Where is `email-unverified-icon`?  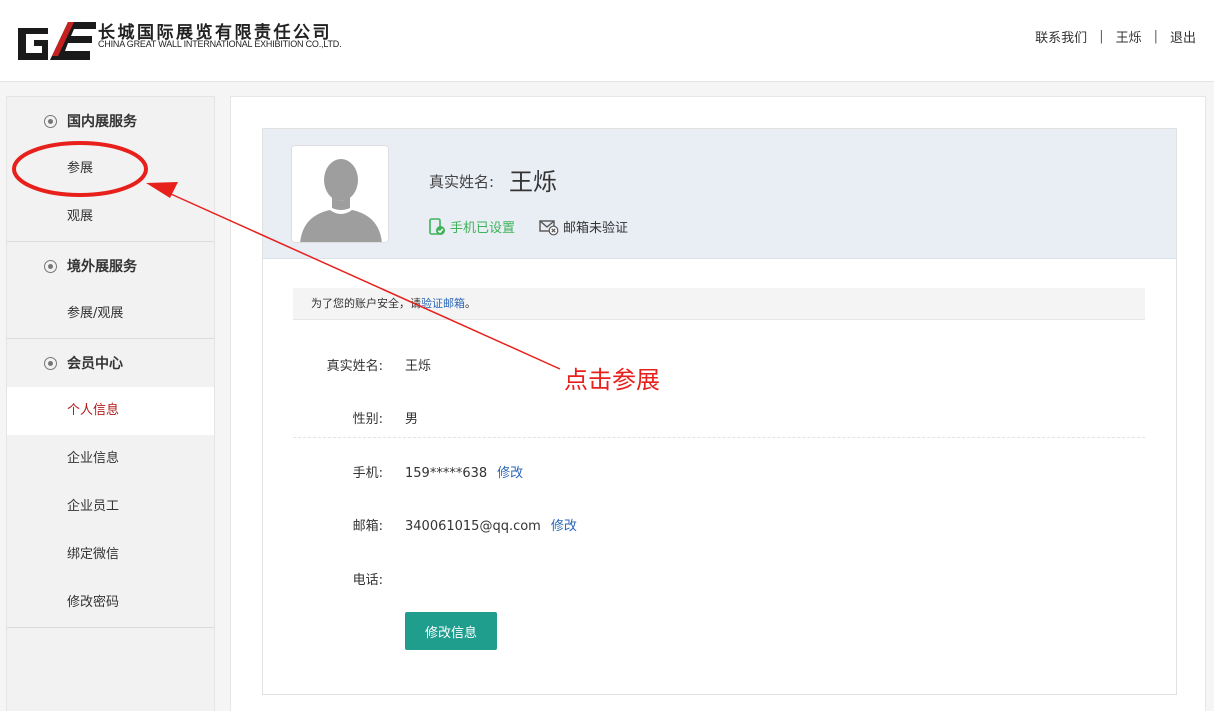
email-unverified-icon is located at coordinates (549, 227).